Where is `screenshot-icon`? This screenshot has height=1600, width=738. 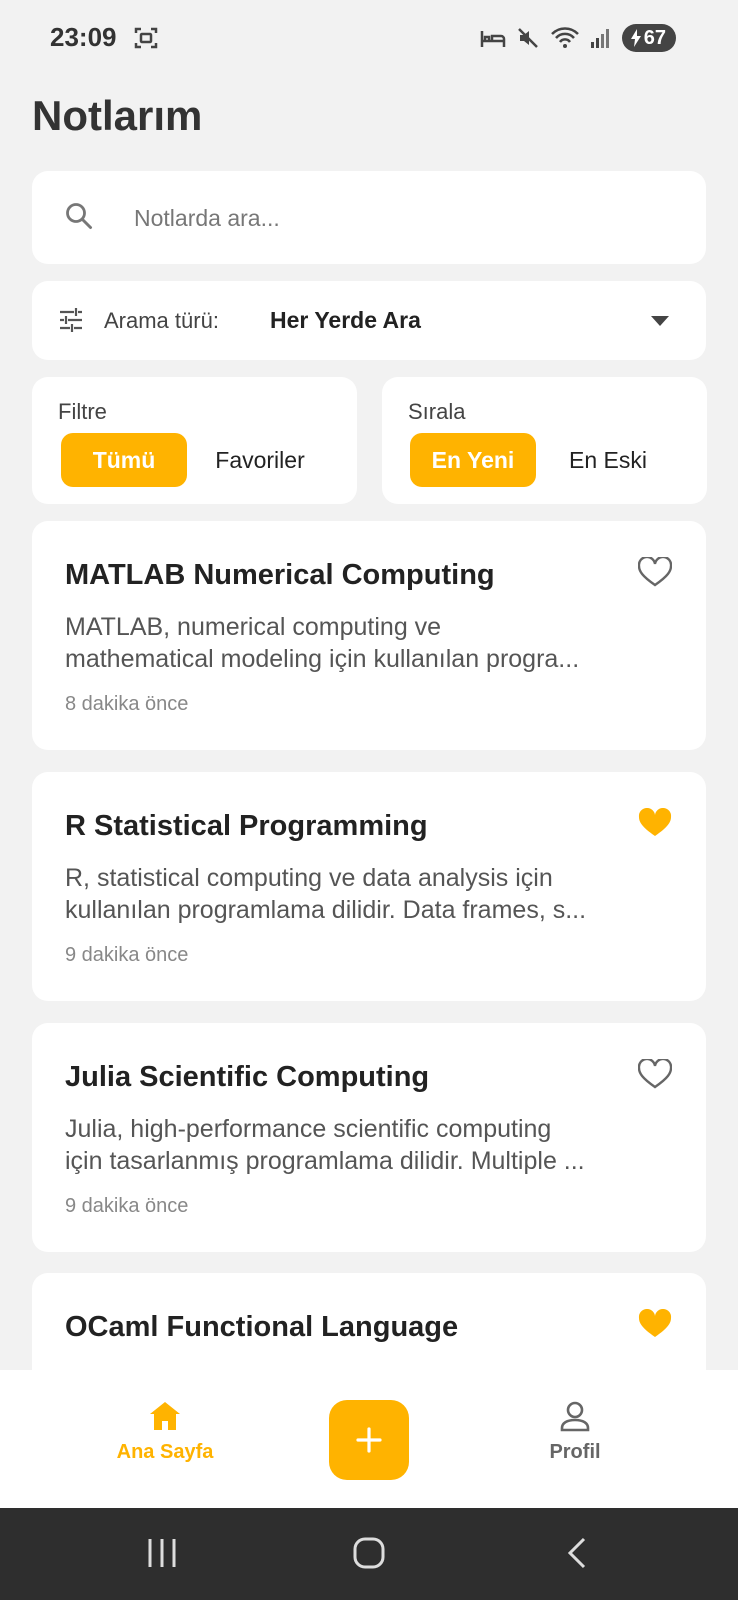
screenshot-icon is located at coordinates (146, 38).